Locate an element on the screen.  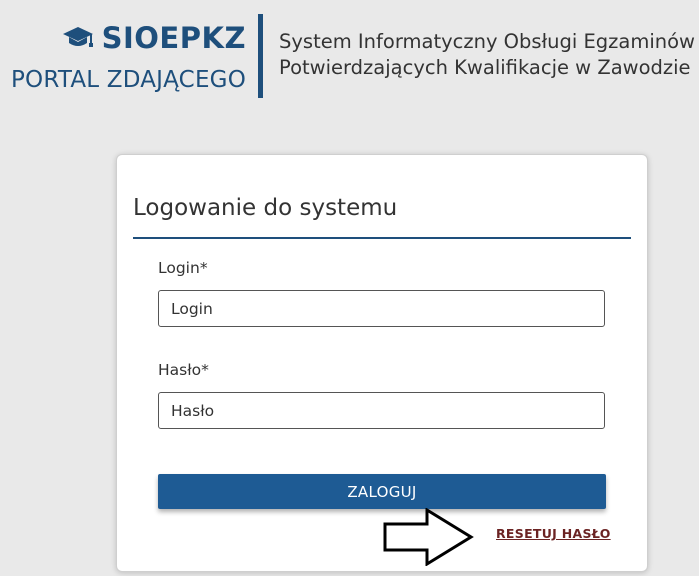
login-input is located at coordinates (381, 308).